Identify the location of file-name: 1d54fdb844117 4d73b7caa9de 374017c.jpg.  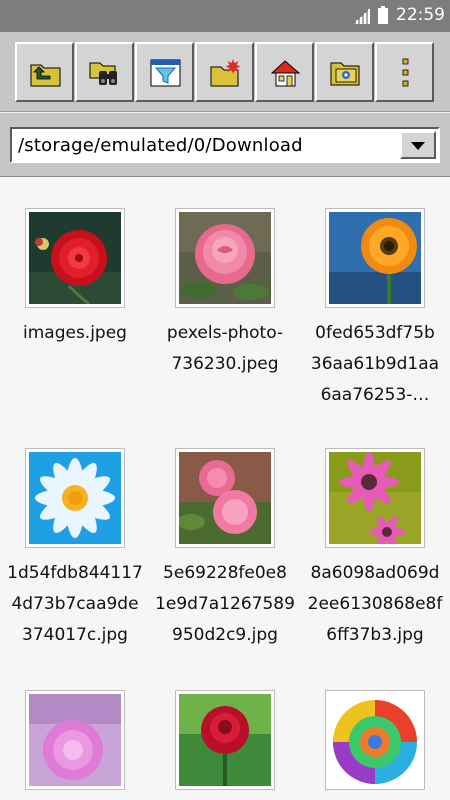
(75, 604).